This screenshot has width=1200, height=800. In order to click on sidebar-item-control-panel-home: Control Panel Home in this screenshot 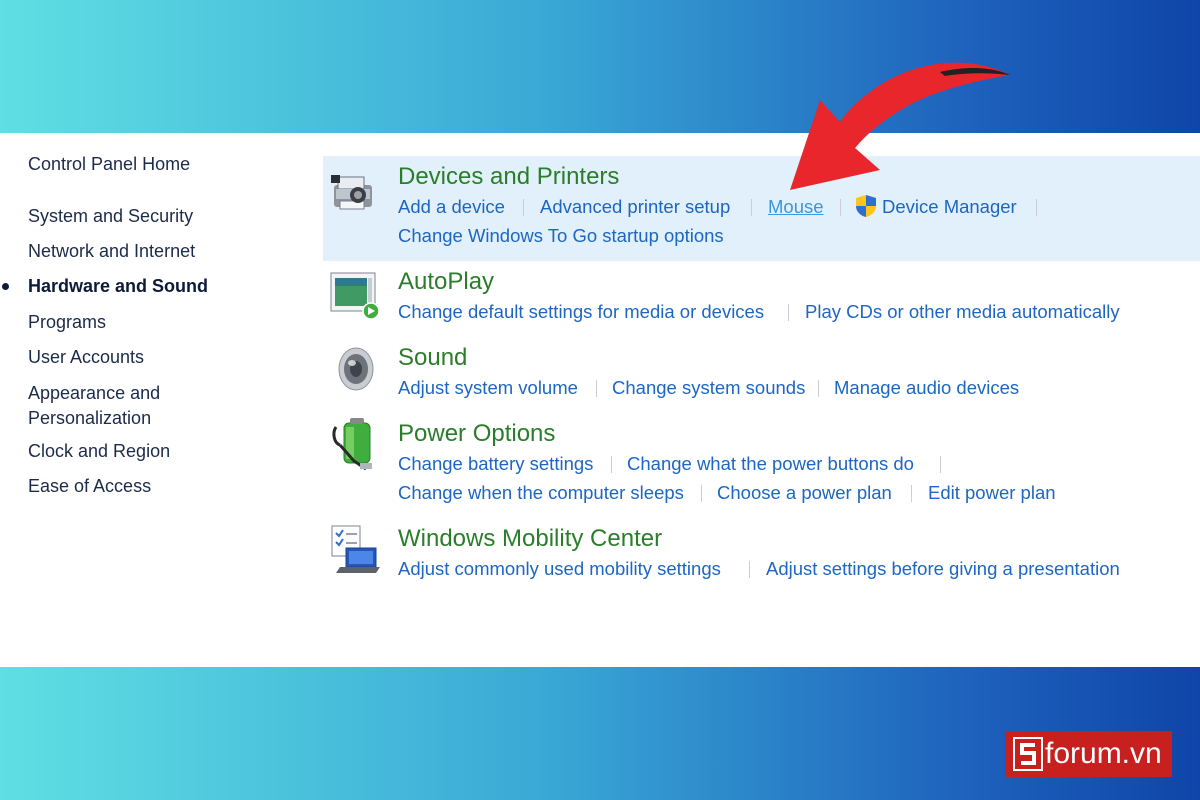, I will do `click(109, 164)`.